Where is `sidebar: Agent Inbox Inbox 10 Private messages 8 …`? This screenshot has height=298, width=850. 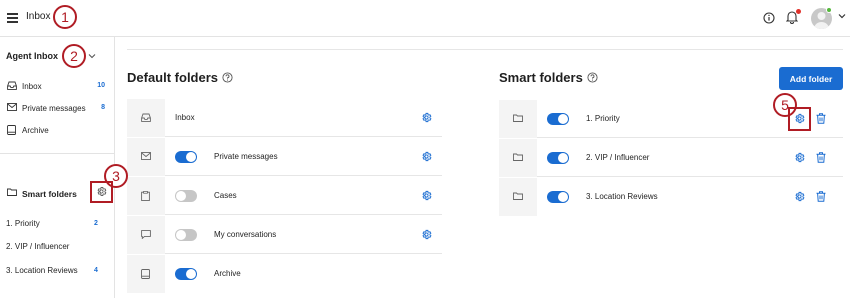
sidebar: Agent Inbox Inbox 10 Private messages 8 … is located at coordinates (57, 167).